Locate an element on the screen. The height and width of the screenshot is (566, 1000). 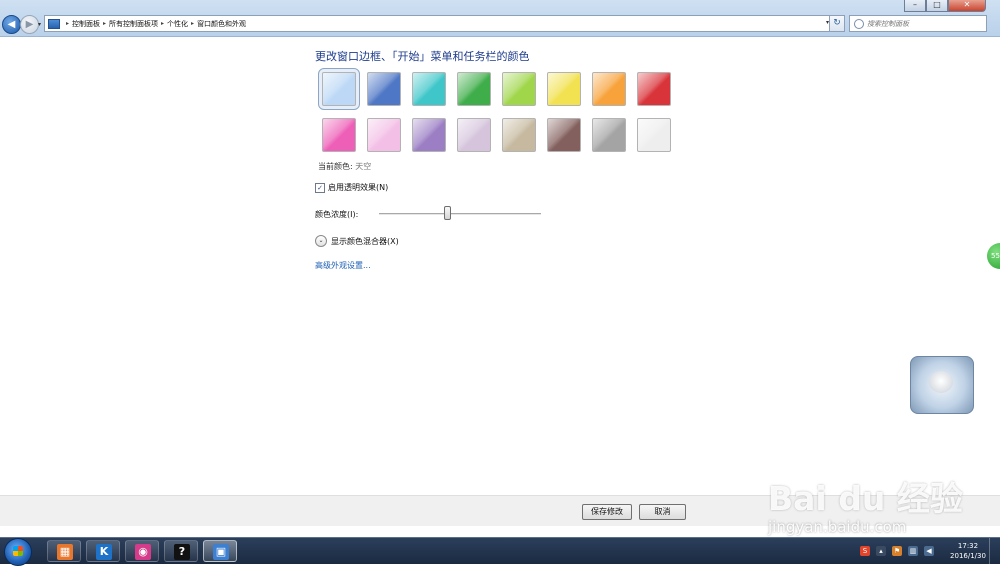
cancel-button: 取消 is located at coordinates (662, 512).